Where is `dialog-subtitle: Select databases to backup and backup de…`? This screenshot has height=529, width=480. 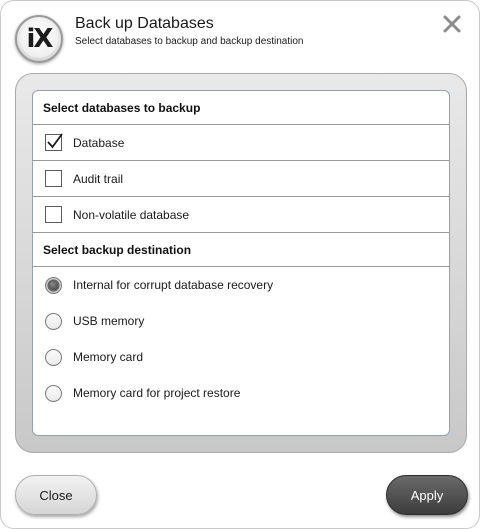
dialog-subtitle: Select databases to backup and backup de… is located at coordinates (189, 41).